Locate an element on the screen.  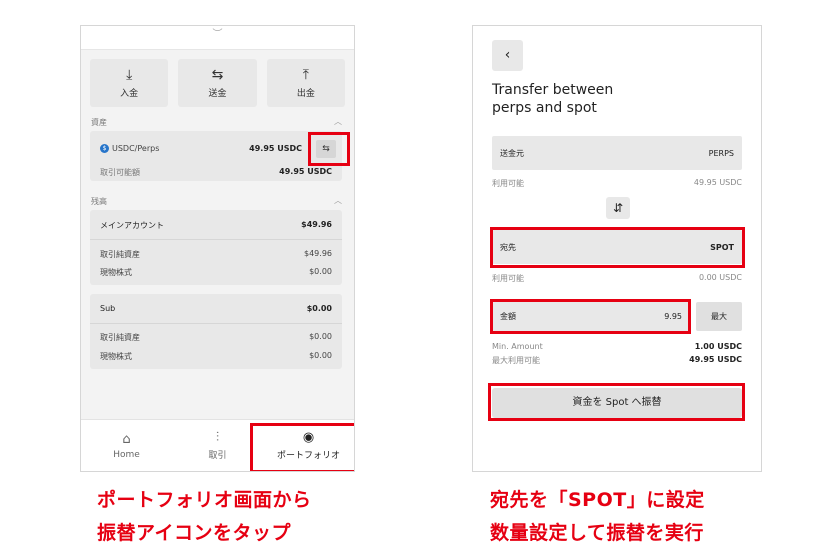
nav-home-label: Home is located at coordinates (126, 454).